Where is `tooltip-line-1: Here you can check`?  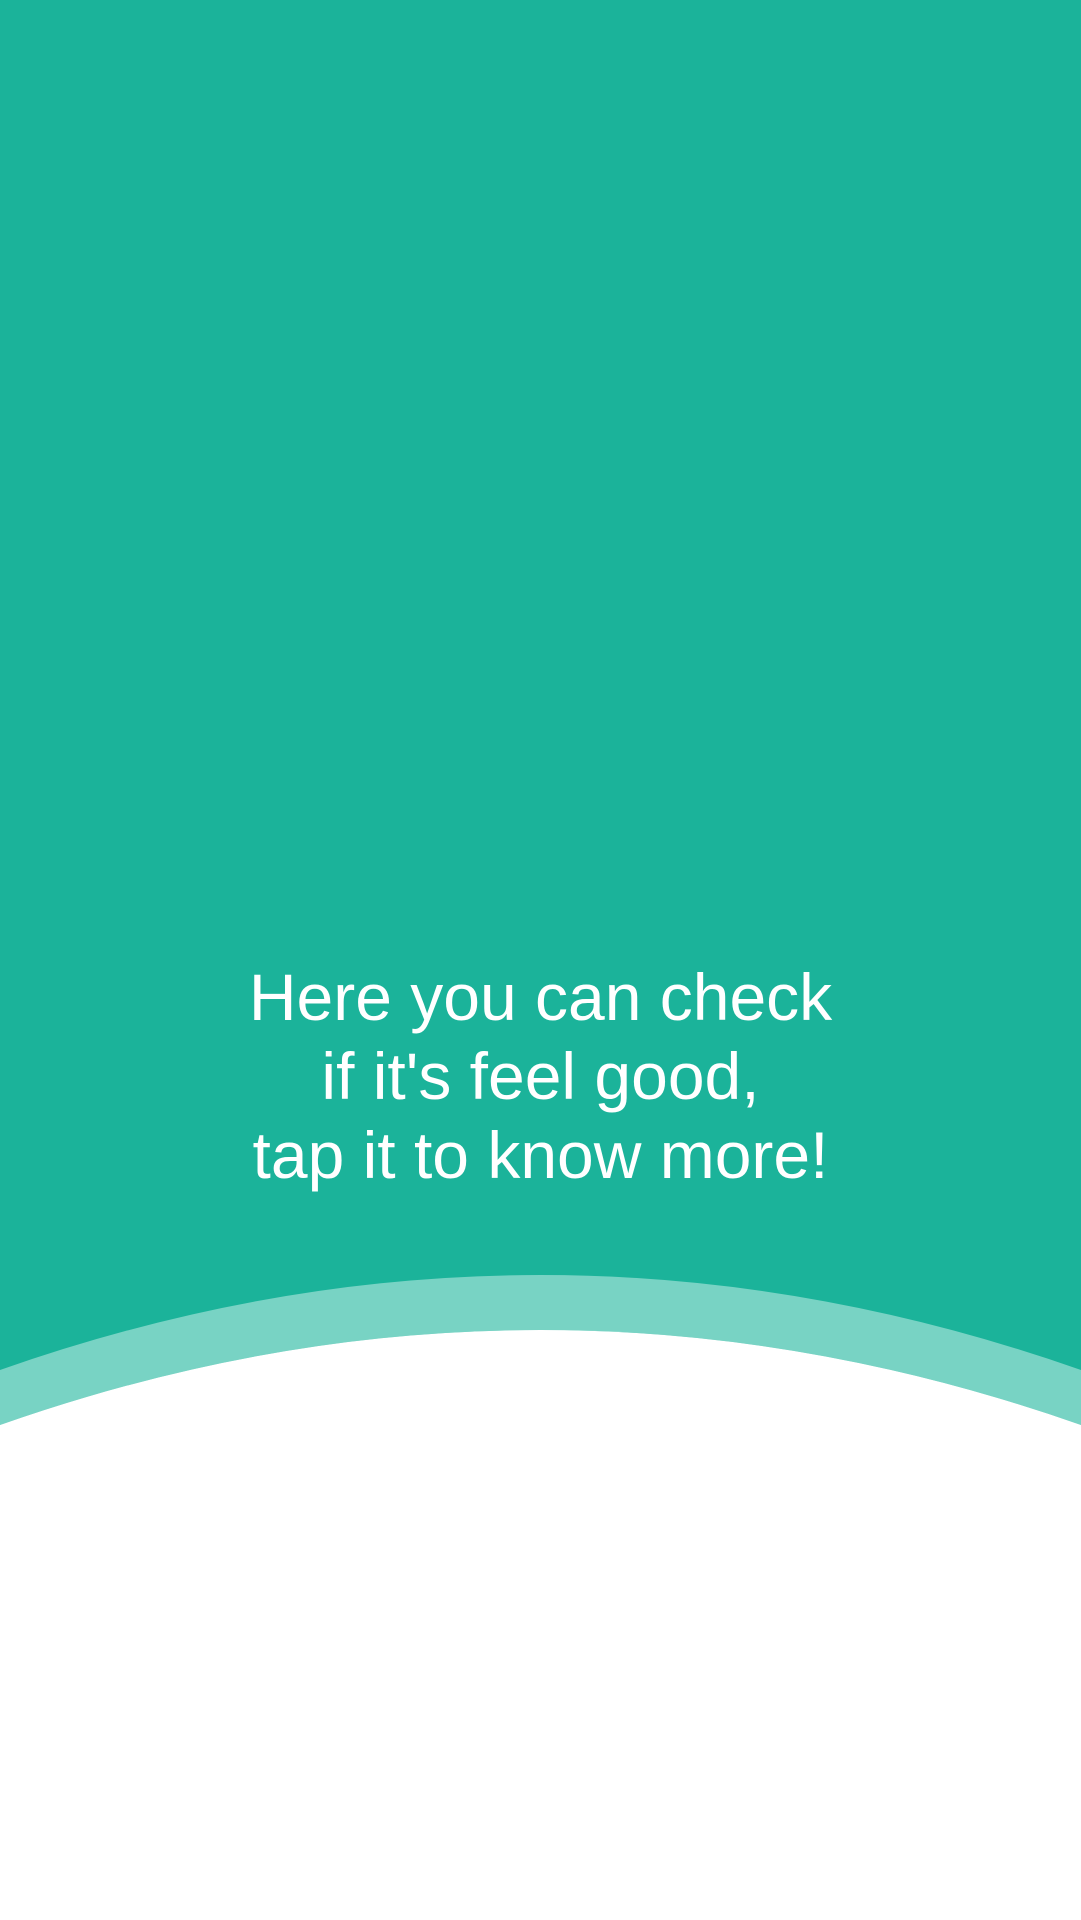
tooltip-line-1: Here you can check is located at coordinates (540, 997).